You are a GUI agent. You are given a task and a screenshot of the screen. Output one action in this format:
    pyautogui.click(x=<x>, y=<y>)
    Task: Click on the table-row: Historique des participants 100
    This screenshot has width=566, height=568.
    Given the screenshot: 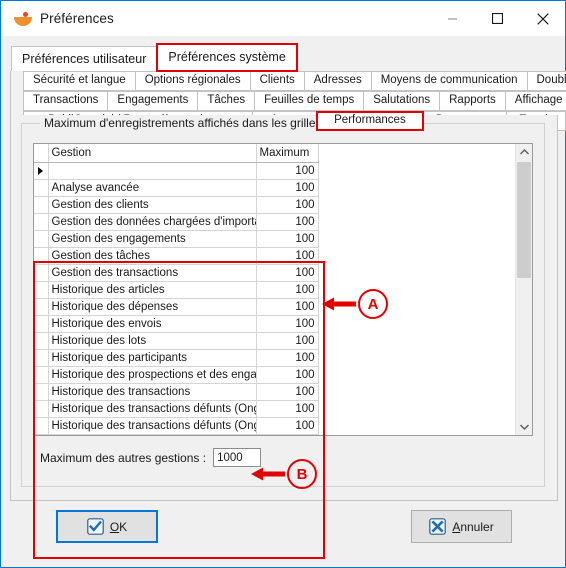 What is the action you would take?
    pyautogui.click(x=176, y=358)
    